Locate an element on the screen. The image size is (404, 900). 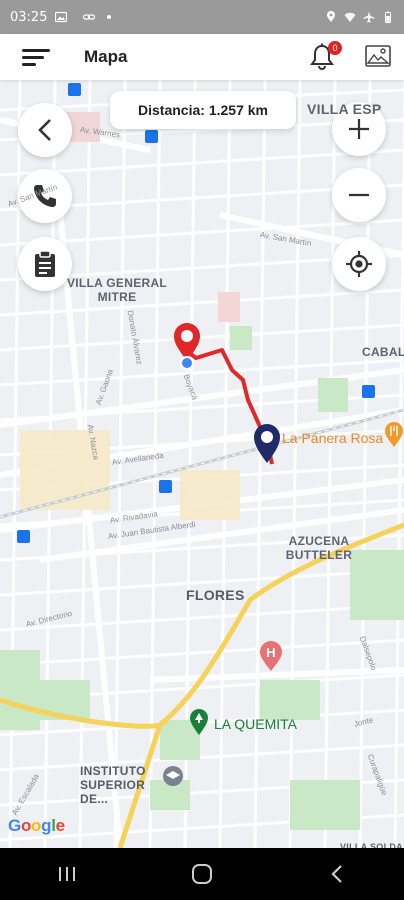
area-label-azucena-butteler: AZUCENA BUTTELER is located at coordinates (319, 548).